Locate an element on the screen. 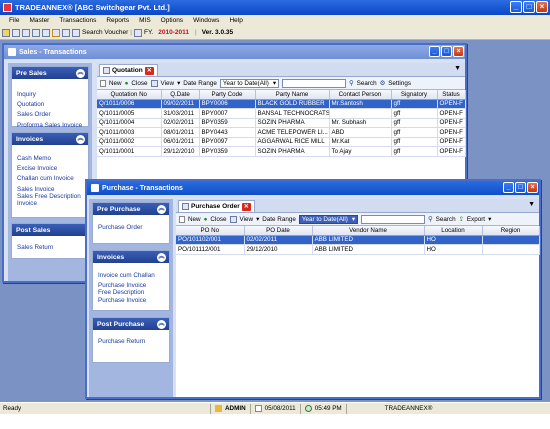 The height and width of the screenshot is (429, 550). menu-master: Master is located at coordinates (39, 20).